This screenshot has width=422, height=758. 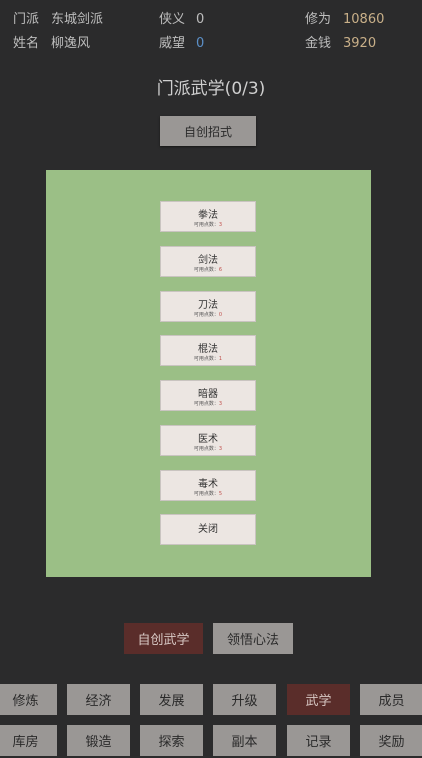 I want to click on close-label: 关闭, so click(x=208, y=529).